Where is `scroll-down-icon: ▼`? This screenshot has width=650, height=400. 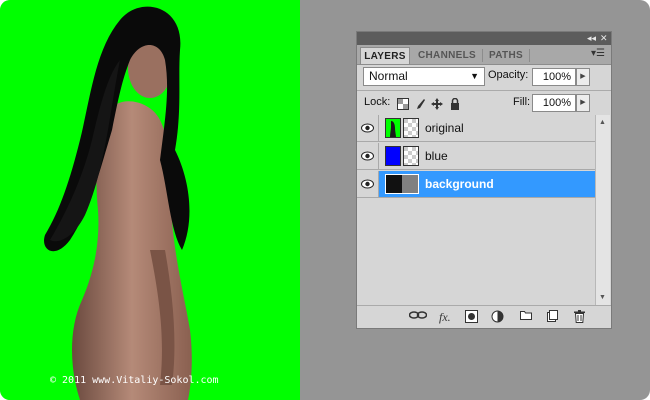 scroll-down-icon: ▼ is located at coordinates (602, 297).